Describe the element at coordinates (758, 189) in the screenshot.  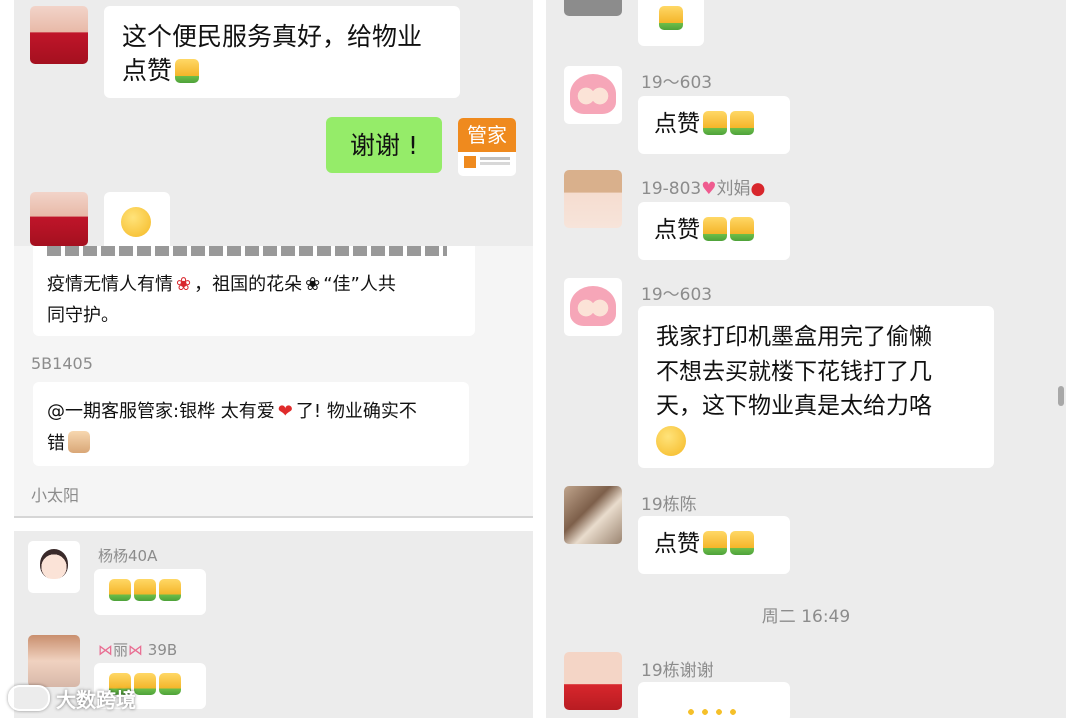
I see `apple-icon: ●` at that location.